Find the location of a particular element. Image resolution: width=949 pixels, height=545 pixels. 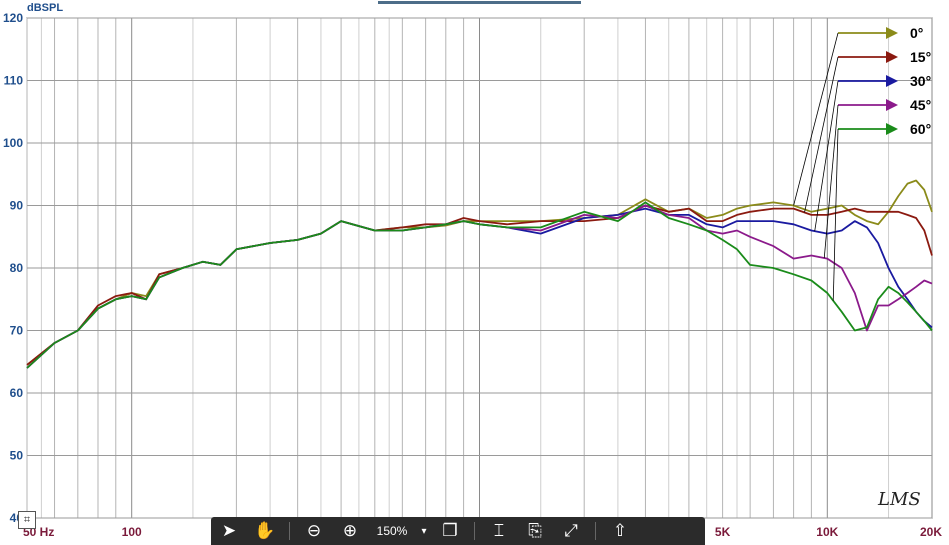

y-tick-label: 50 is located at coordinates (17, 456).